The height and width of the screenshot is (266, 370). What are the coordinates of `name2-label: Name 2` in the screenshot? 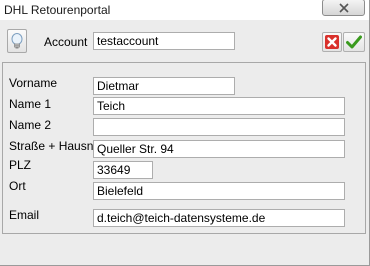 It's located at (30, 125).